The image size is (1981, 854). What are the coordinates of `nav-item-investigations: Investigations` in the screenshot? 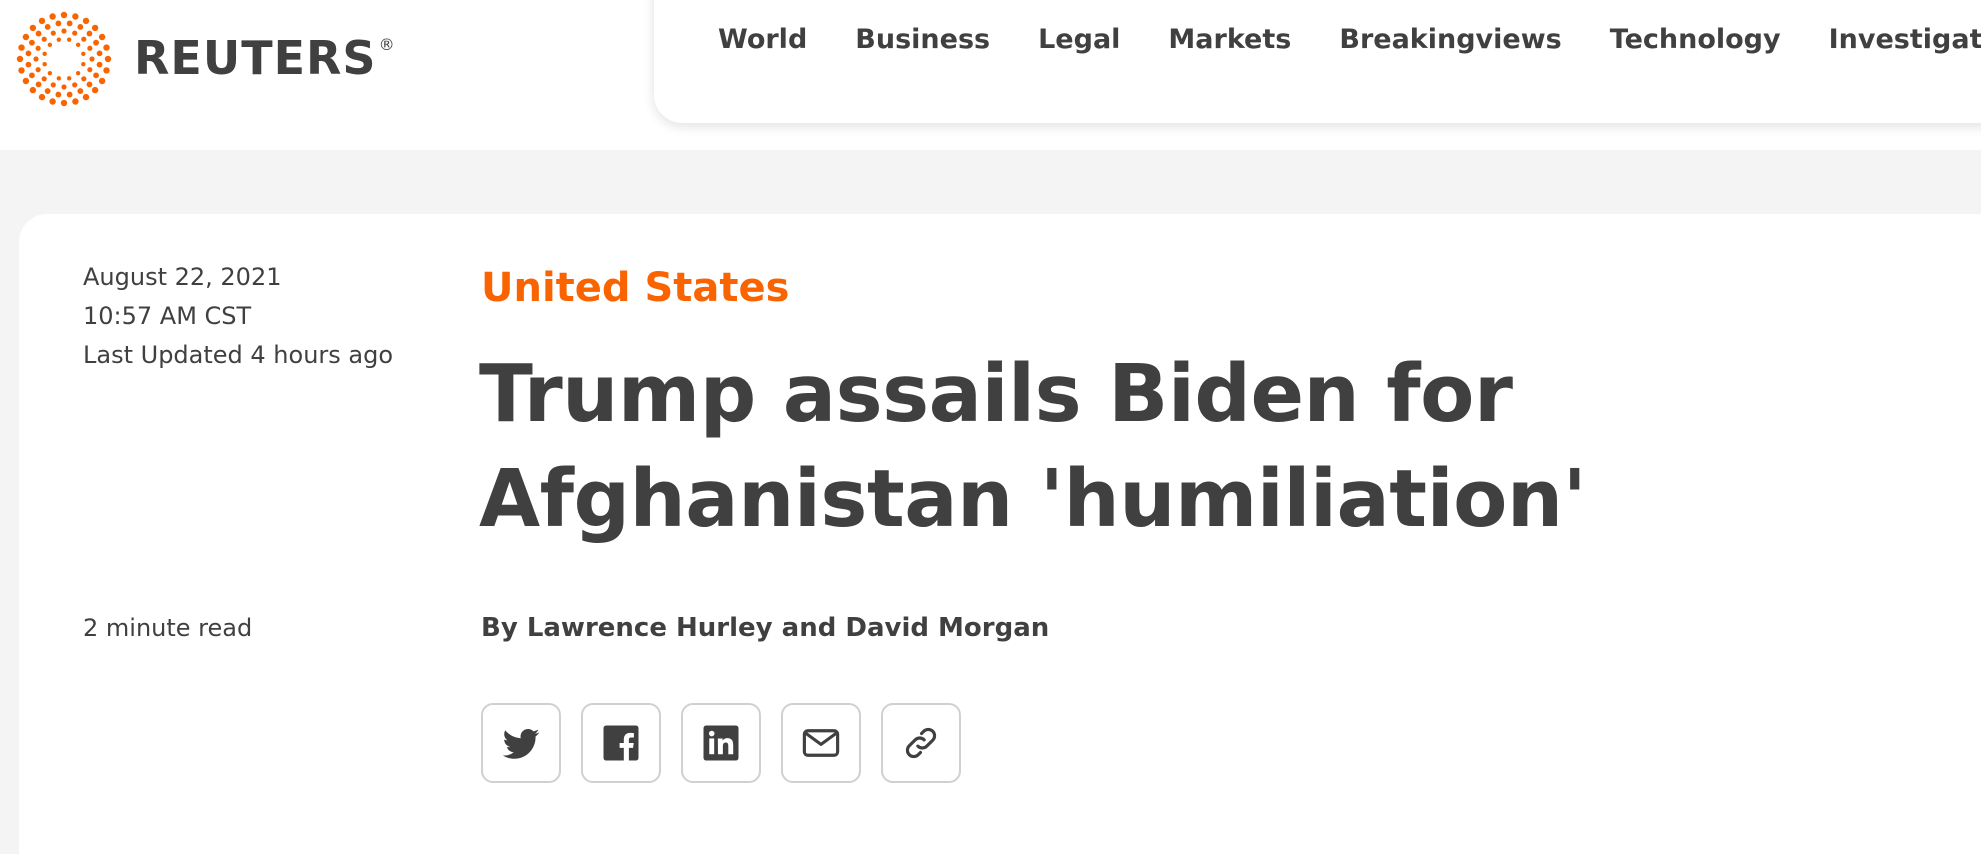 It's located at (1905, 39).